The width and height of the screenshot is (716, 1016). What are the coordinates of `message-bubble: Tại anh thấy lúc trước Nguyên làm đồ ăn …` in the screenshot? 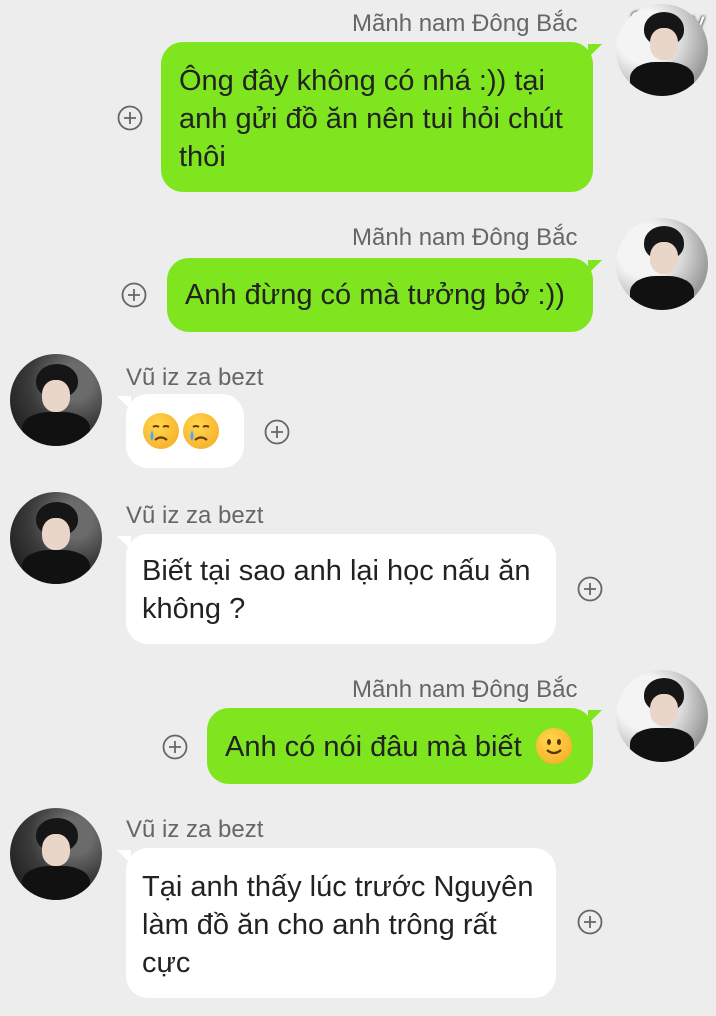 It's located at (336, 923).